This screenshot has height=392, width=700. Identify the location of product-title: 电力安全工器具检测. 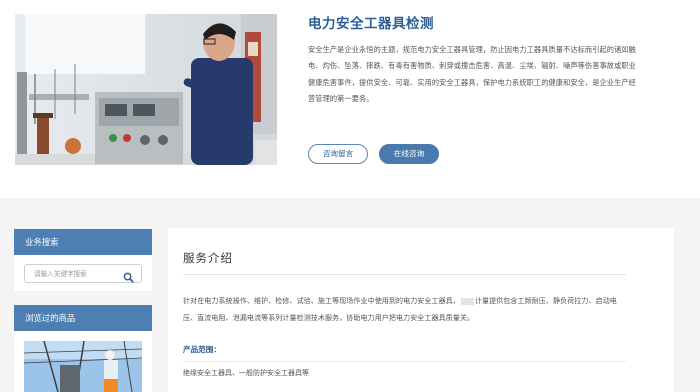
(371, 24).